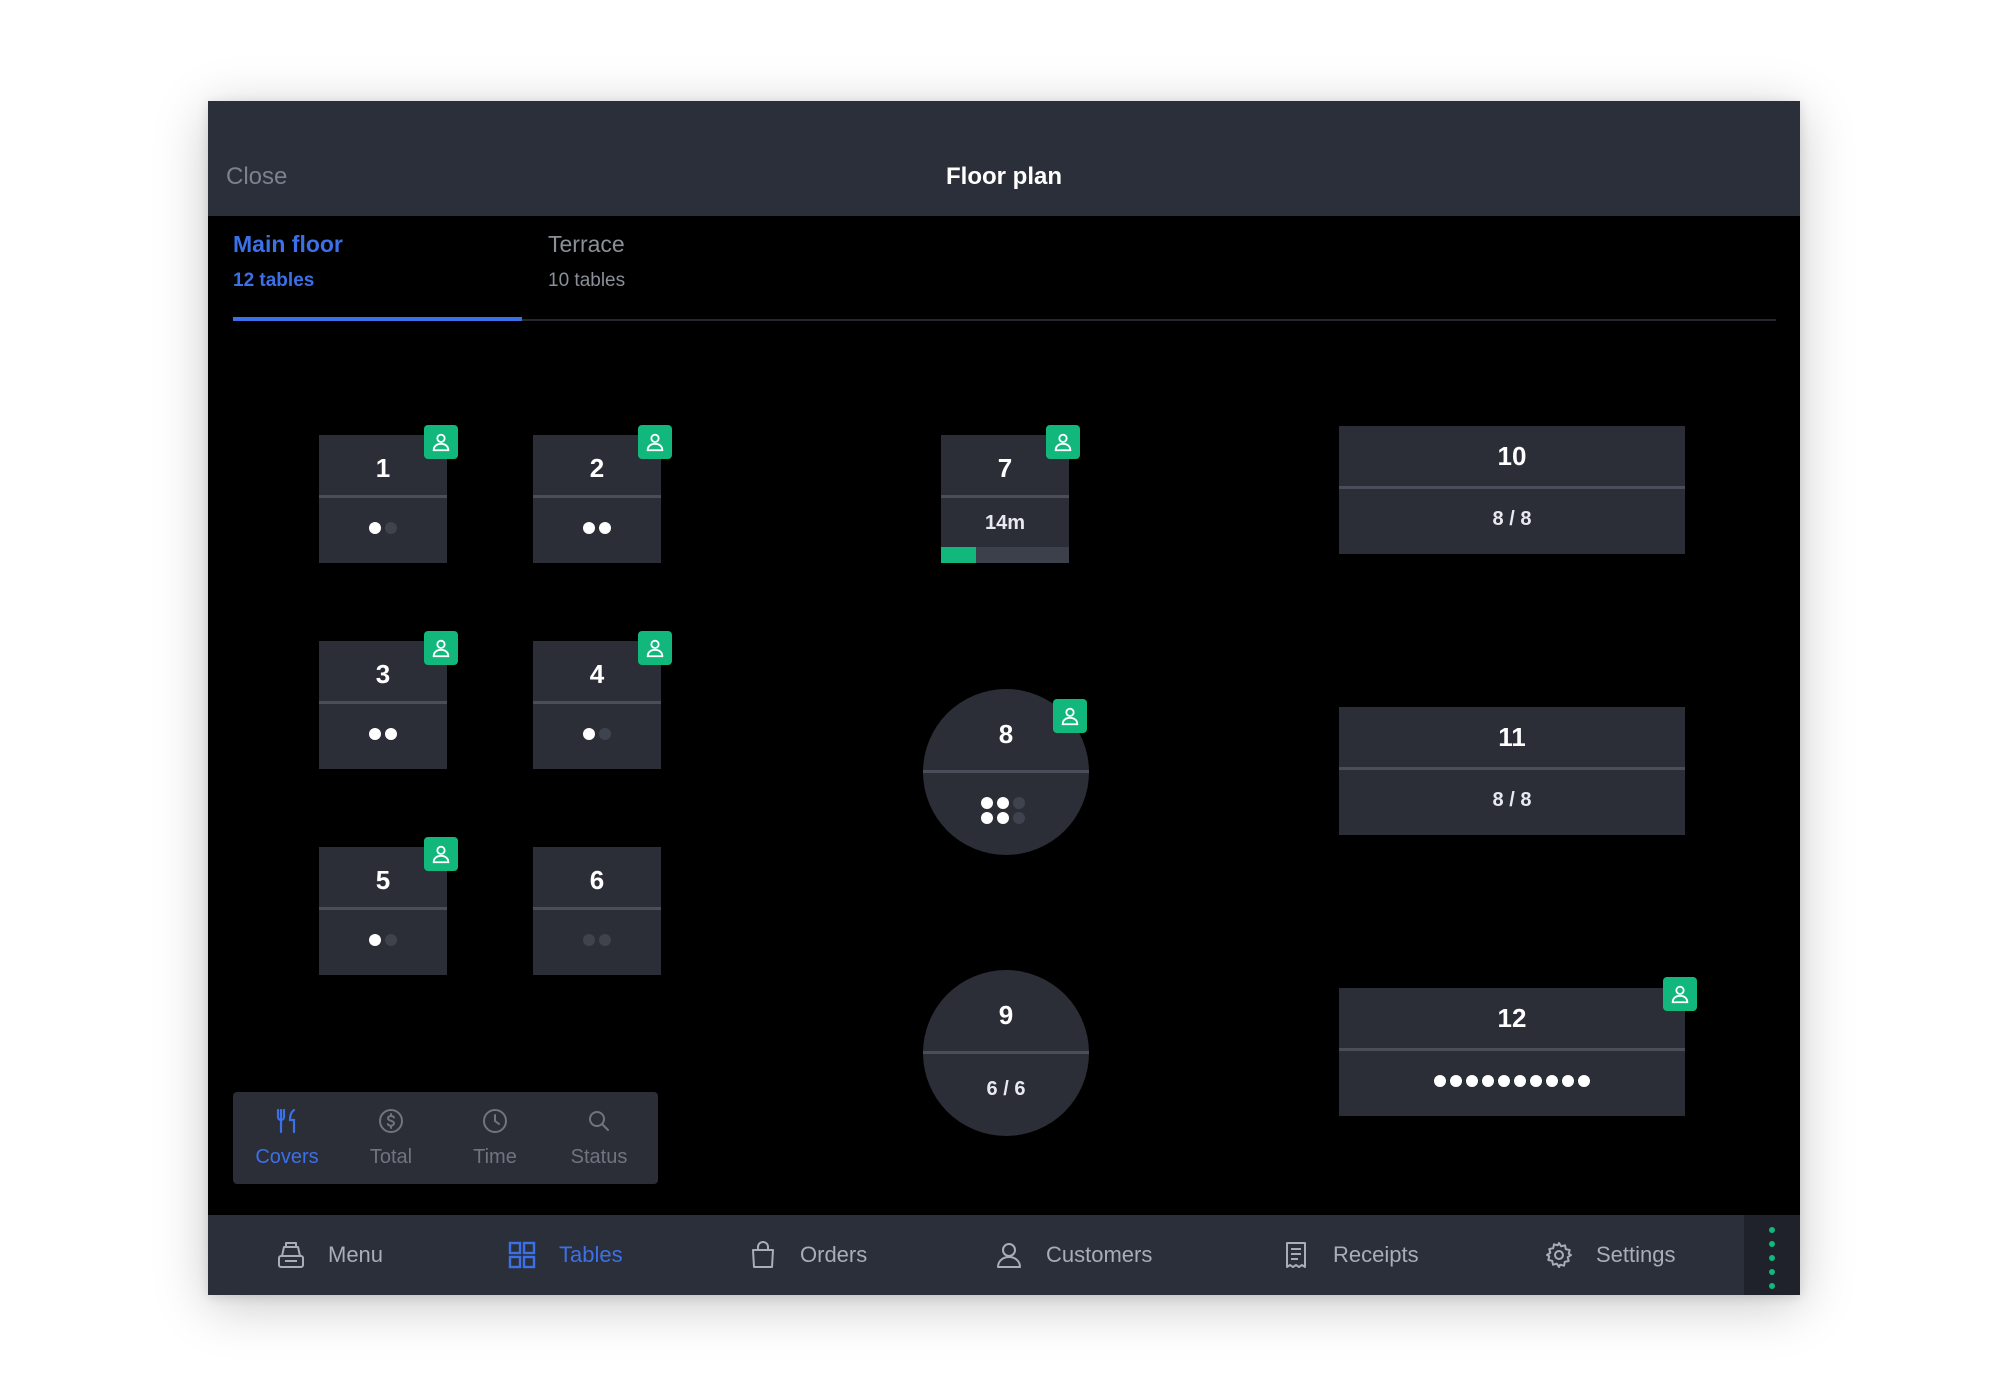  I want to click on covers-view-button: Covers, so click(287, 1138).